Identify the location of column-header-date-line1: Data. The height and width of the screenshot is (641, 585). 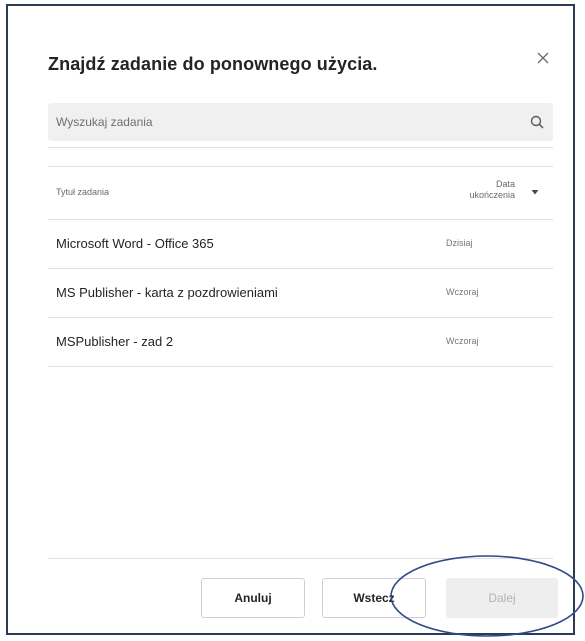
(505, 184).